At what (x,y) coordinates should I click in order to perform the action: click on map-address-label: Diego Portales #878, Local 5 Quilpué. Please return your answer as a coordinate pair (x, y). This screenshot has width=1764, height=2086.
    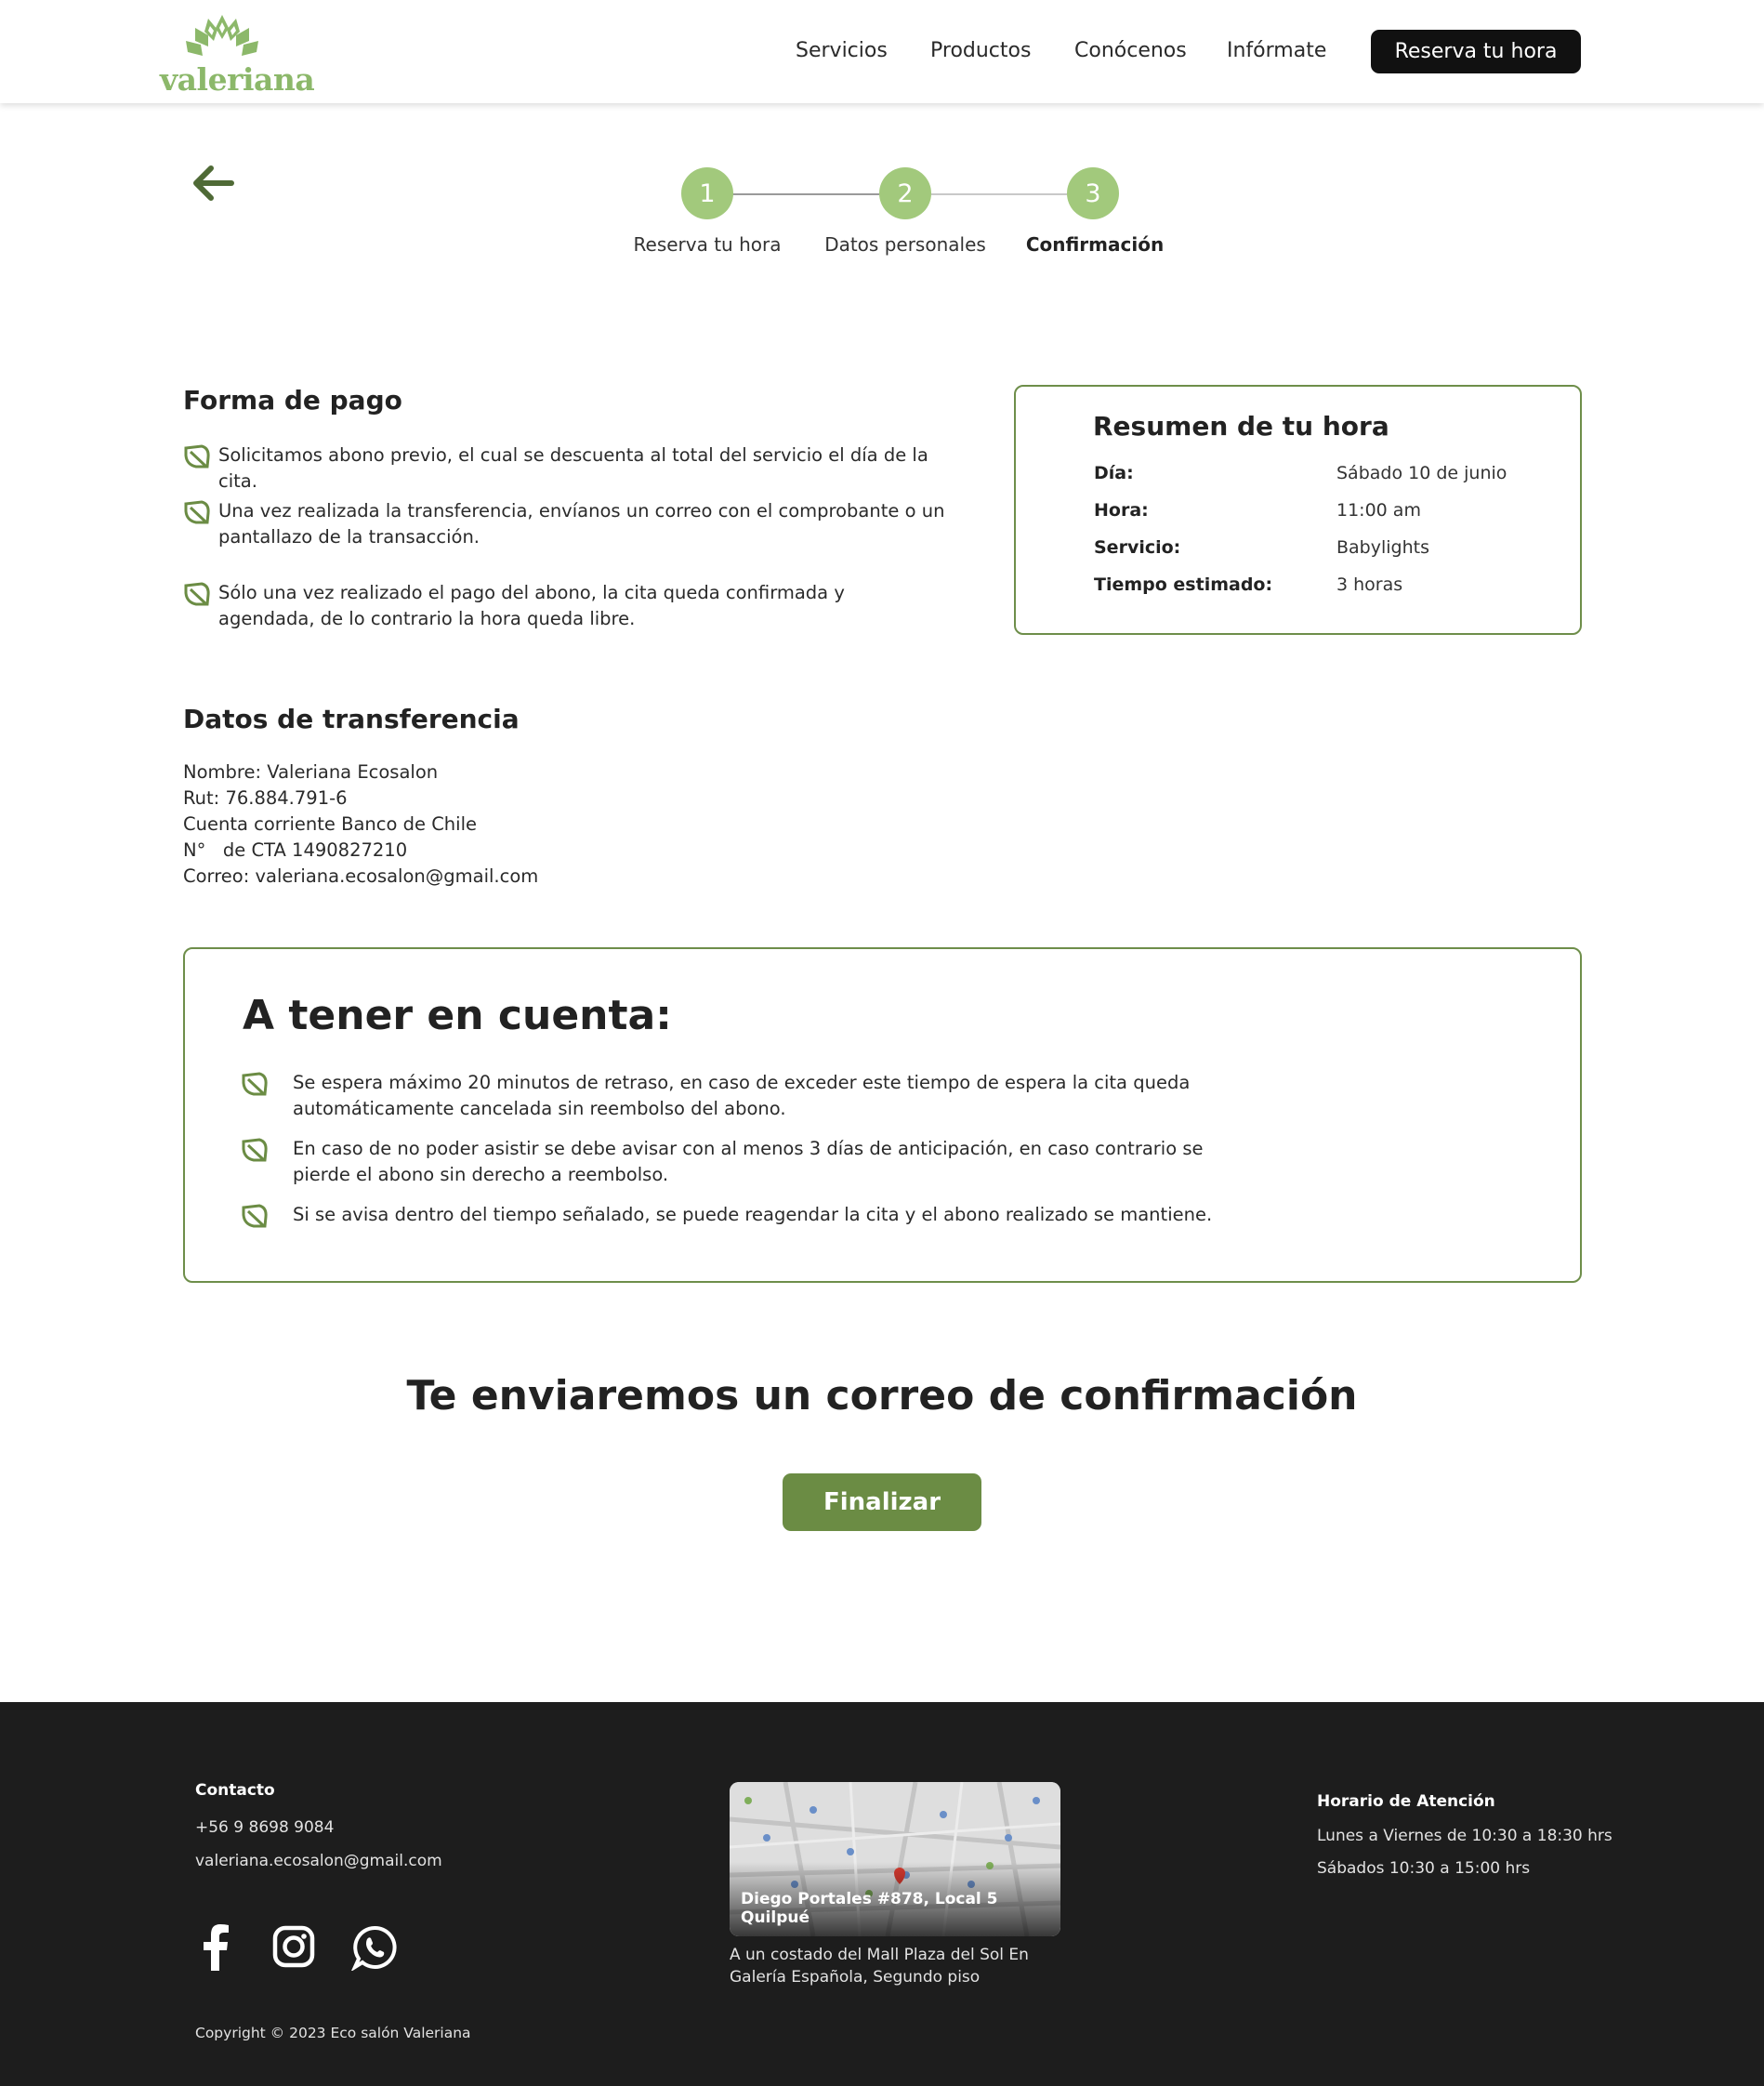
    Looking at the image, I should click on (869, 1908).